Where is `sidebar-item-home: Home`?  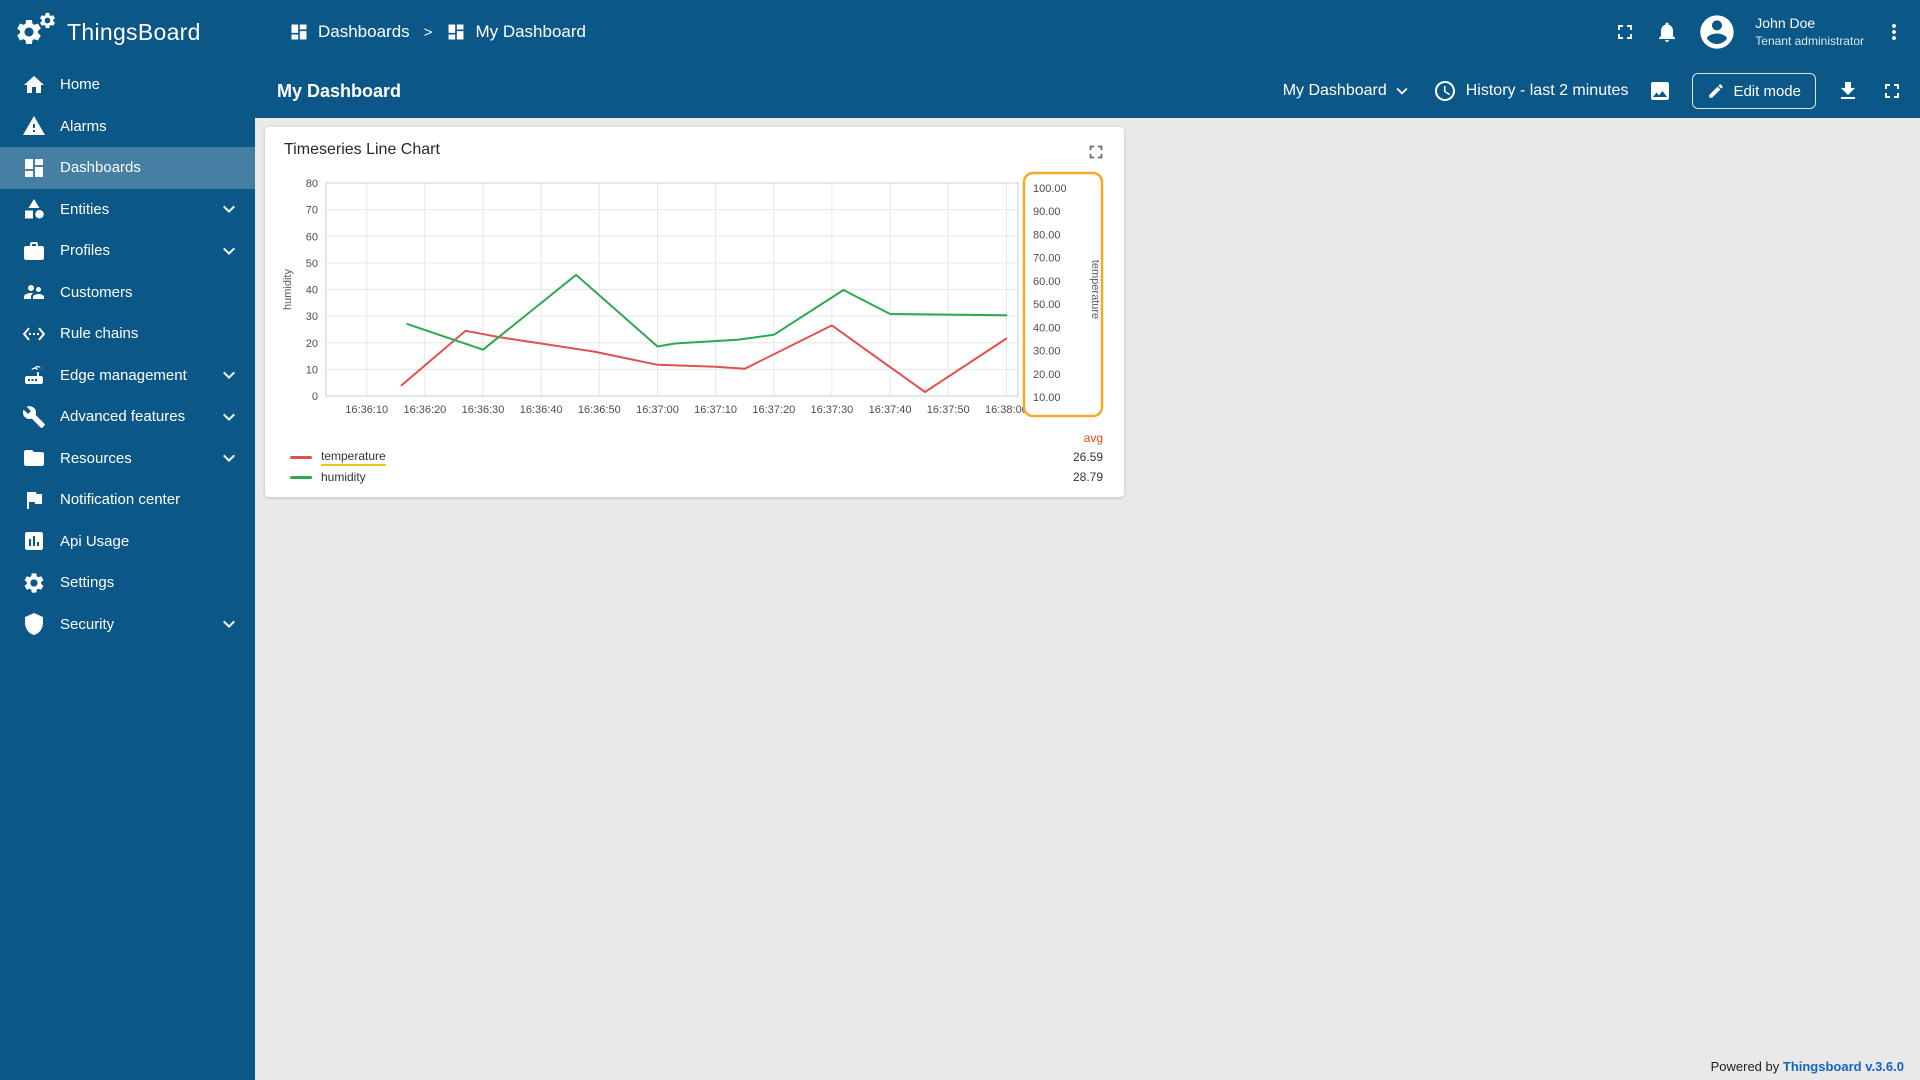
sidebar-item-home: Home is located at coordinates (127, 85).